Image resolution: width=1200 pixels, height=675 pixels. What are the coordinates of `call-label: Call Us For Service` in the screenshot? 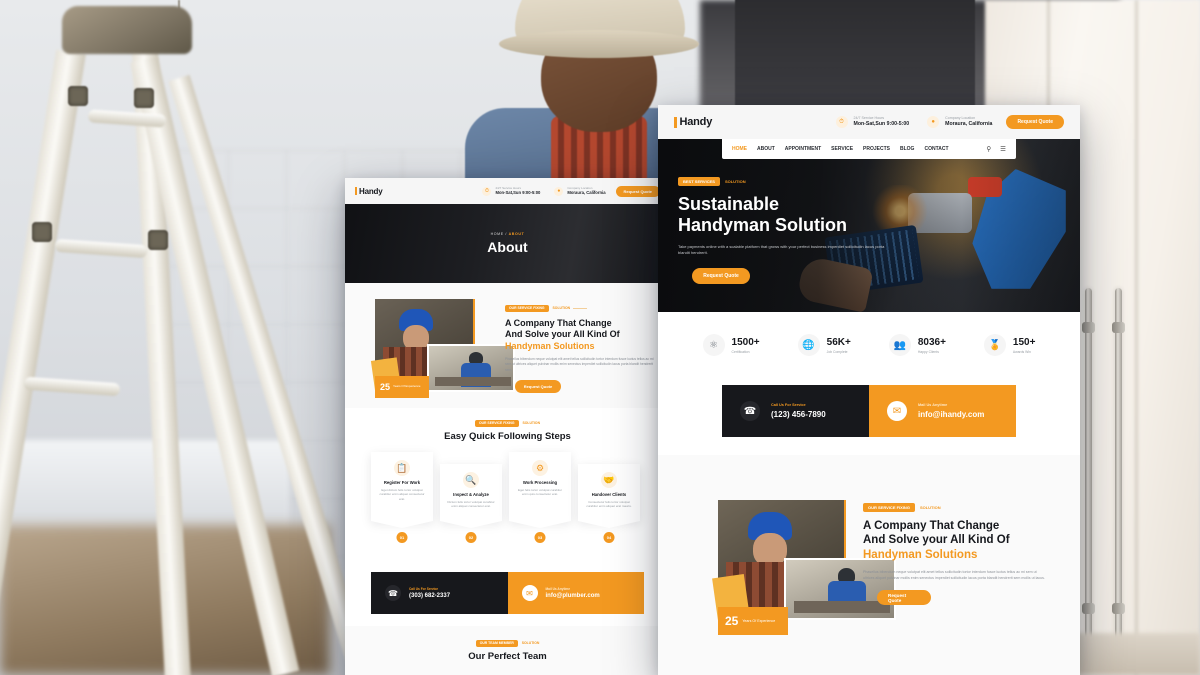 It's located at (424, 589).